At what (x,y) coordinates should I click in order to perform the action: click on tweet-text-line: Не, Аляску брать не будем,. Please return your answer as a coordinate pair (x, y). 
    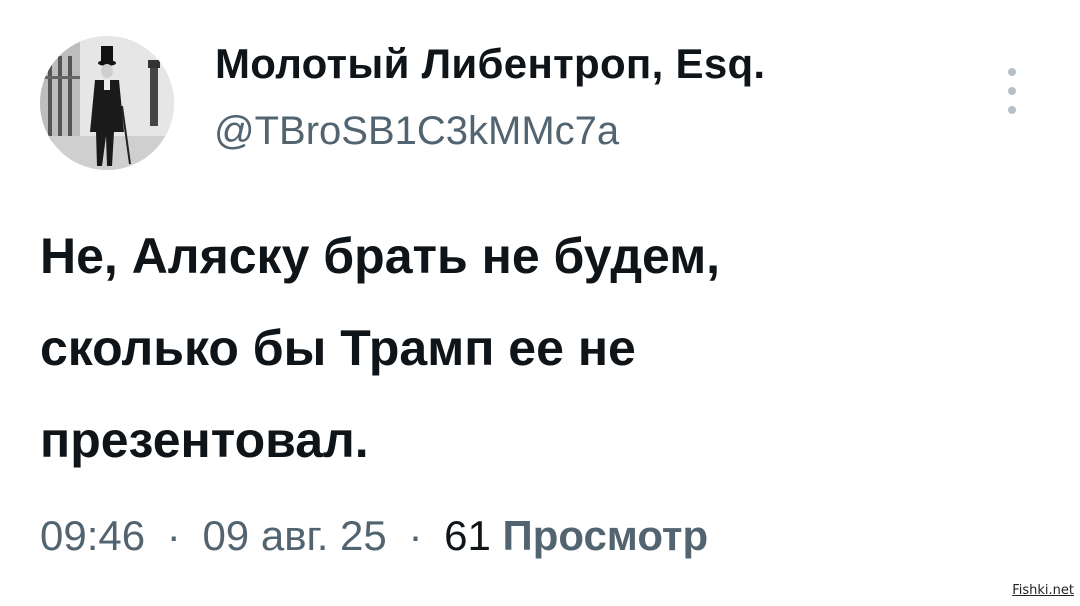
    Looking at the image, I should click on (380, 256).